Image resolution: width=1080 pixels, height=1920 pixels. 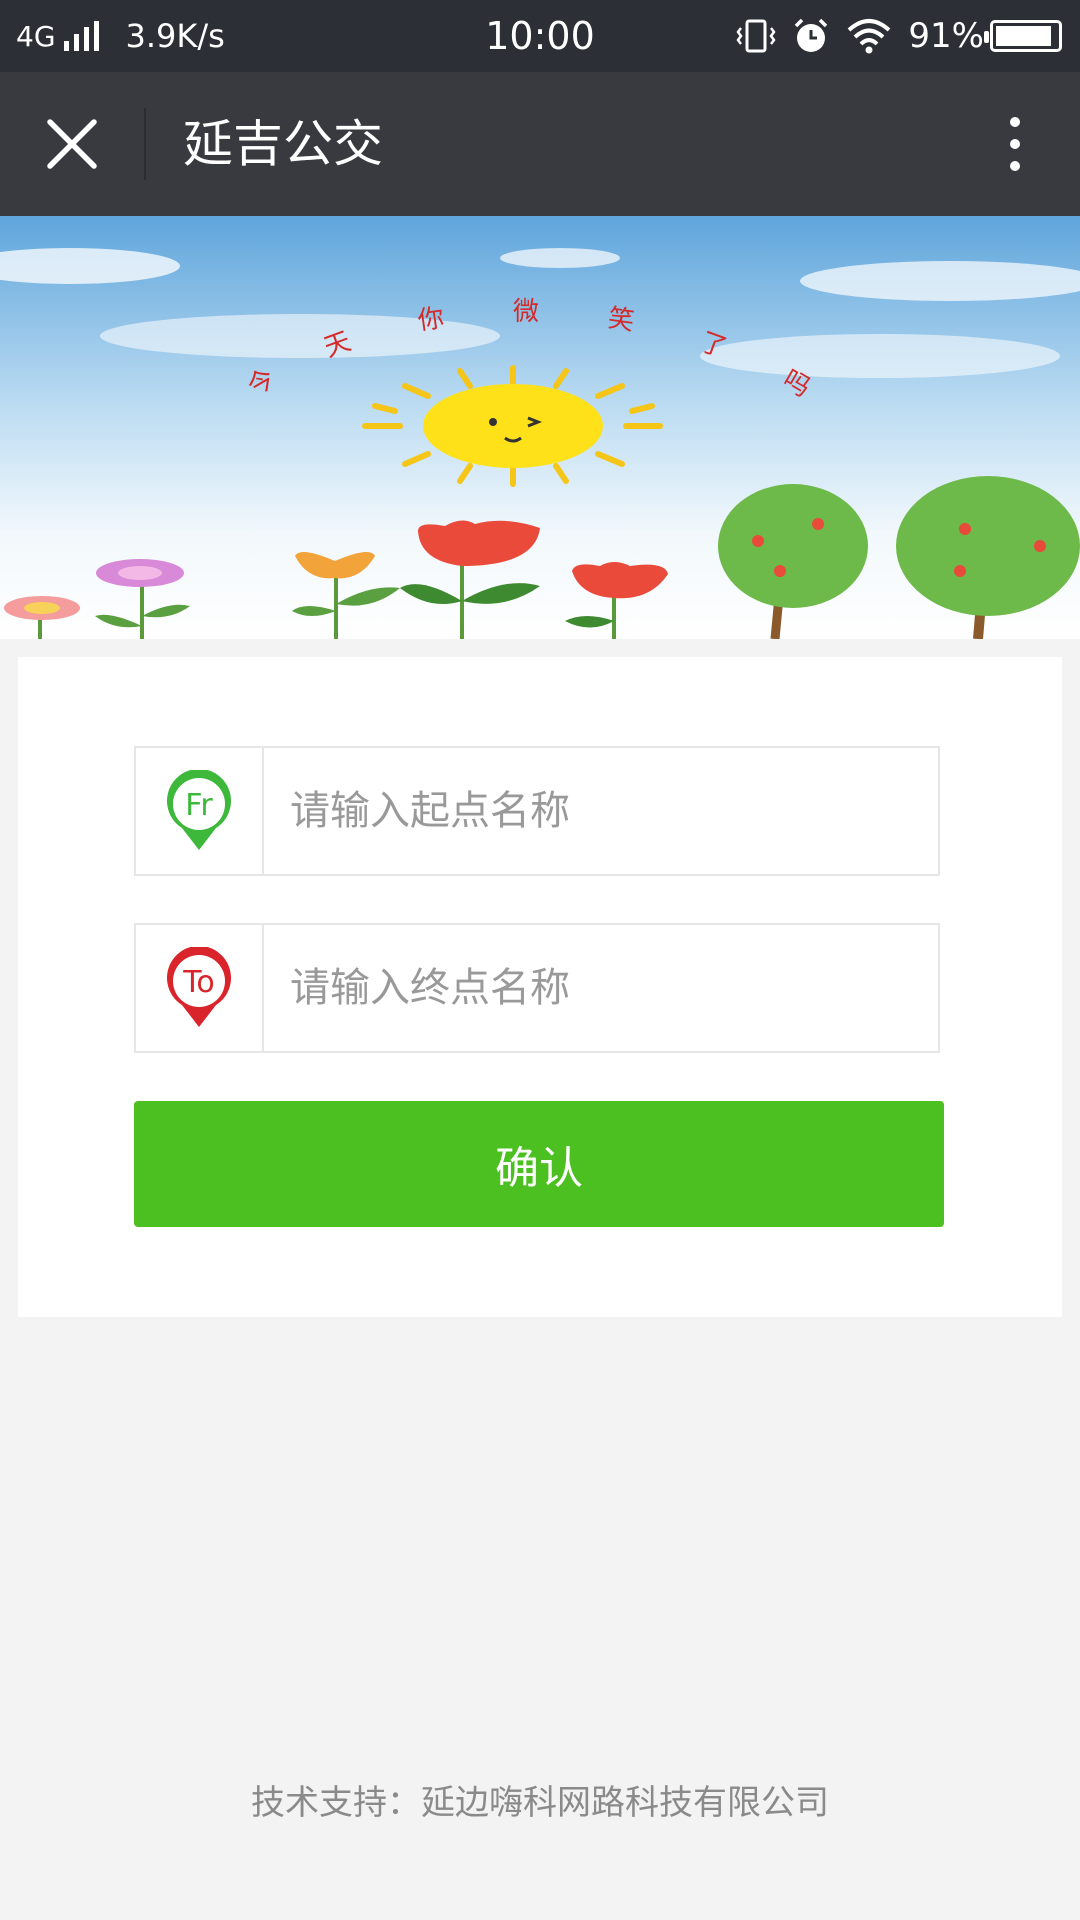 I want to click on to-location-pin-icon: To, so click(x=199, y=987).